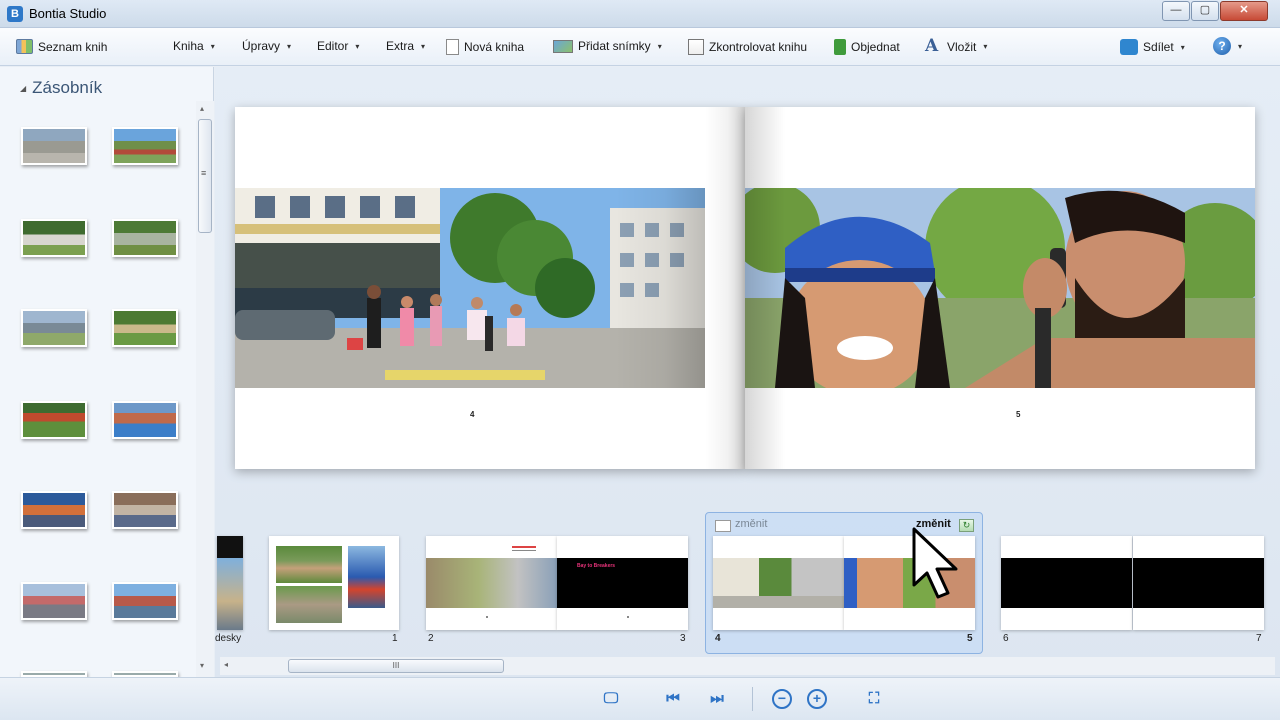 This screenshot has width=1280, height=720. I want to click on title-bar: B Bontia Studio — ▢ ✕, so click(640, 14).